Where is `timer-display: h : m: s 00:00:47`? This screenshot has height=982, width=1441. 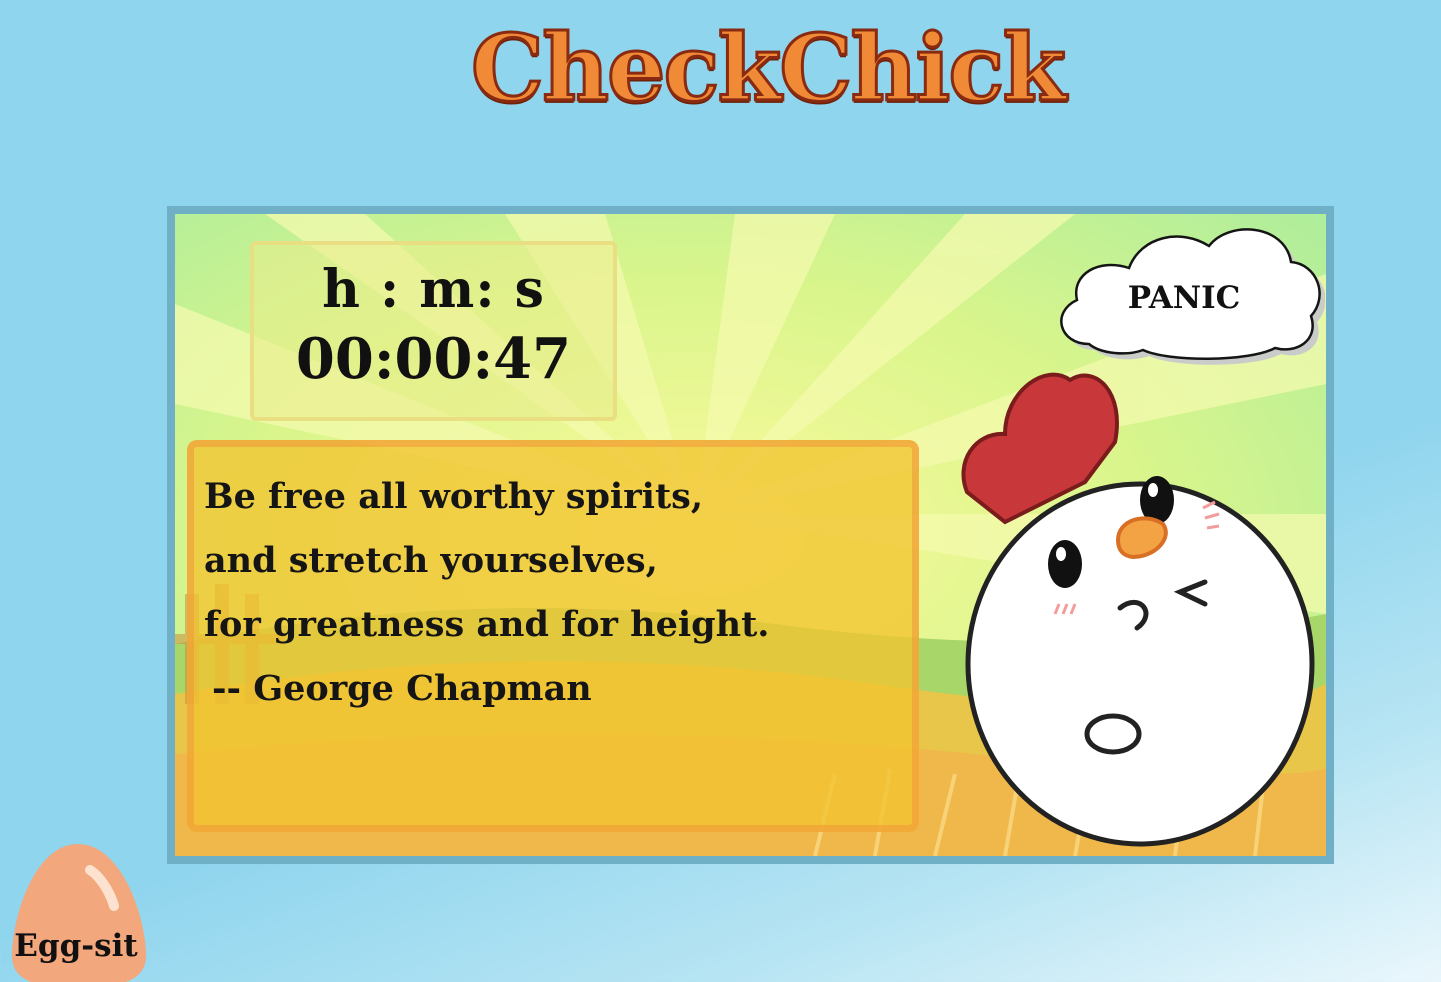 timer-display: h : m: s 00:00:47 is located at coordinates (433, 331).